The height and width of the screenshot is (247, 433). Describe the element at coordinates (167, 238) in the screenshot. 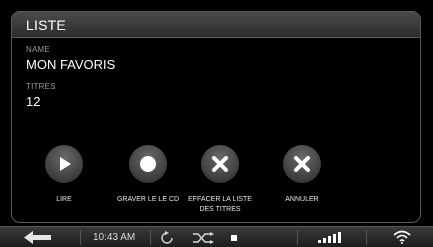

I see `repeat-icon` at that location.